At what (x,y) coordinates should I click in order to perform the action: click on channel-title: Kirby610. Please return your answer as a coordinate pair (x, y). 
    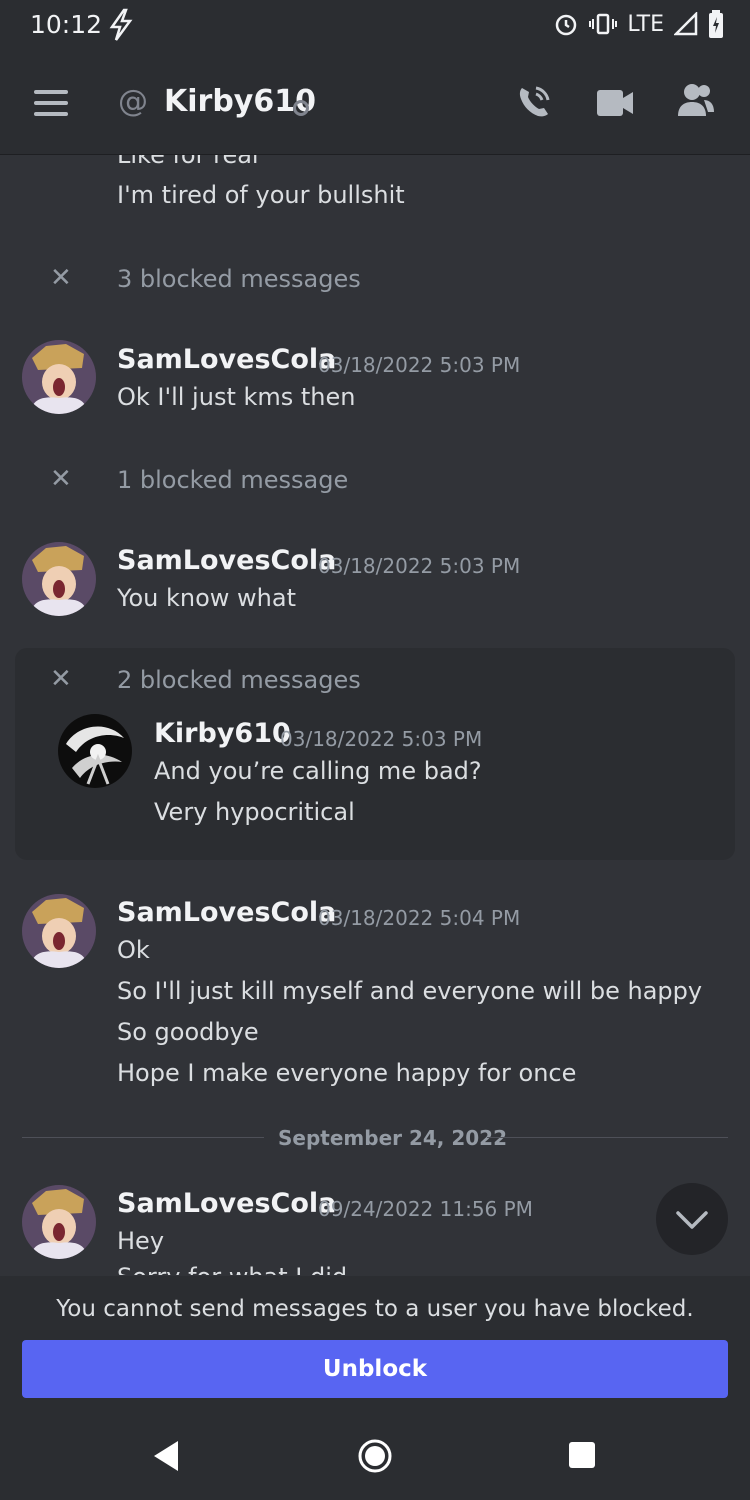
    Looking at the image, I should click on (240, 101).